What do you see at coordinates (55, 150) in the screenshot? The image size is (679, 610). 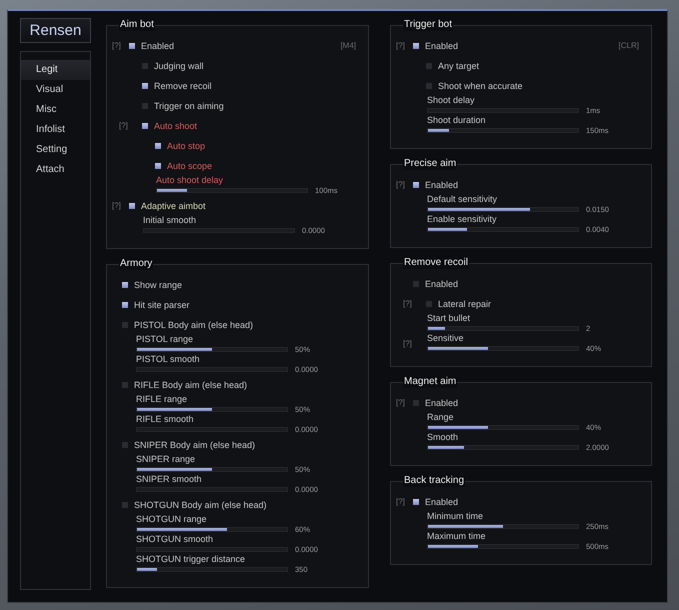 I see `sidebar-tab: Setting` at bounding box center [55, 150].